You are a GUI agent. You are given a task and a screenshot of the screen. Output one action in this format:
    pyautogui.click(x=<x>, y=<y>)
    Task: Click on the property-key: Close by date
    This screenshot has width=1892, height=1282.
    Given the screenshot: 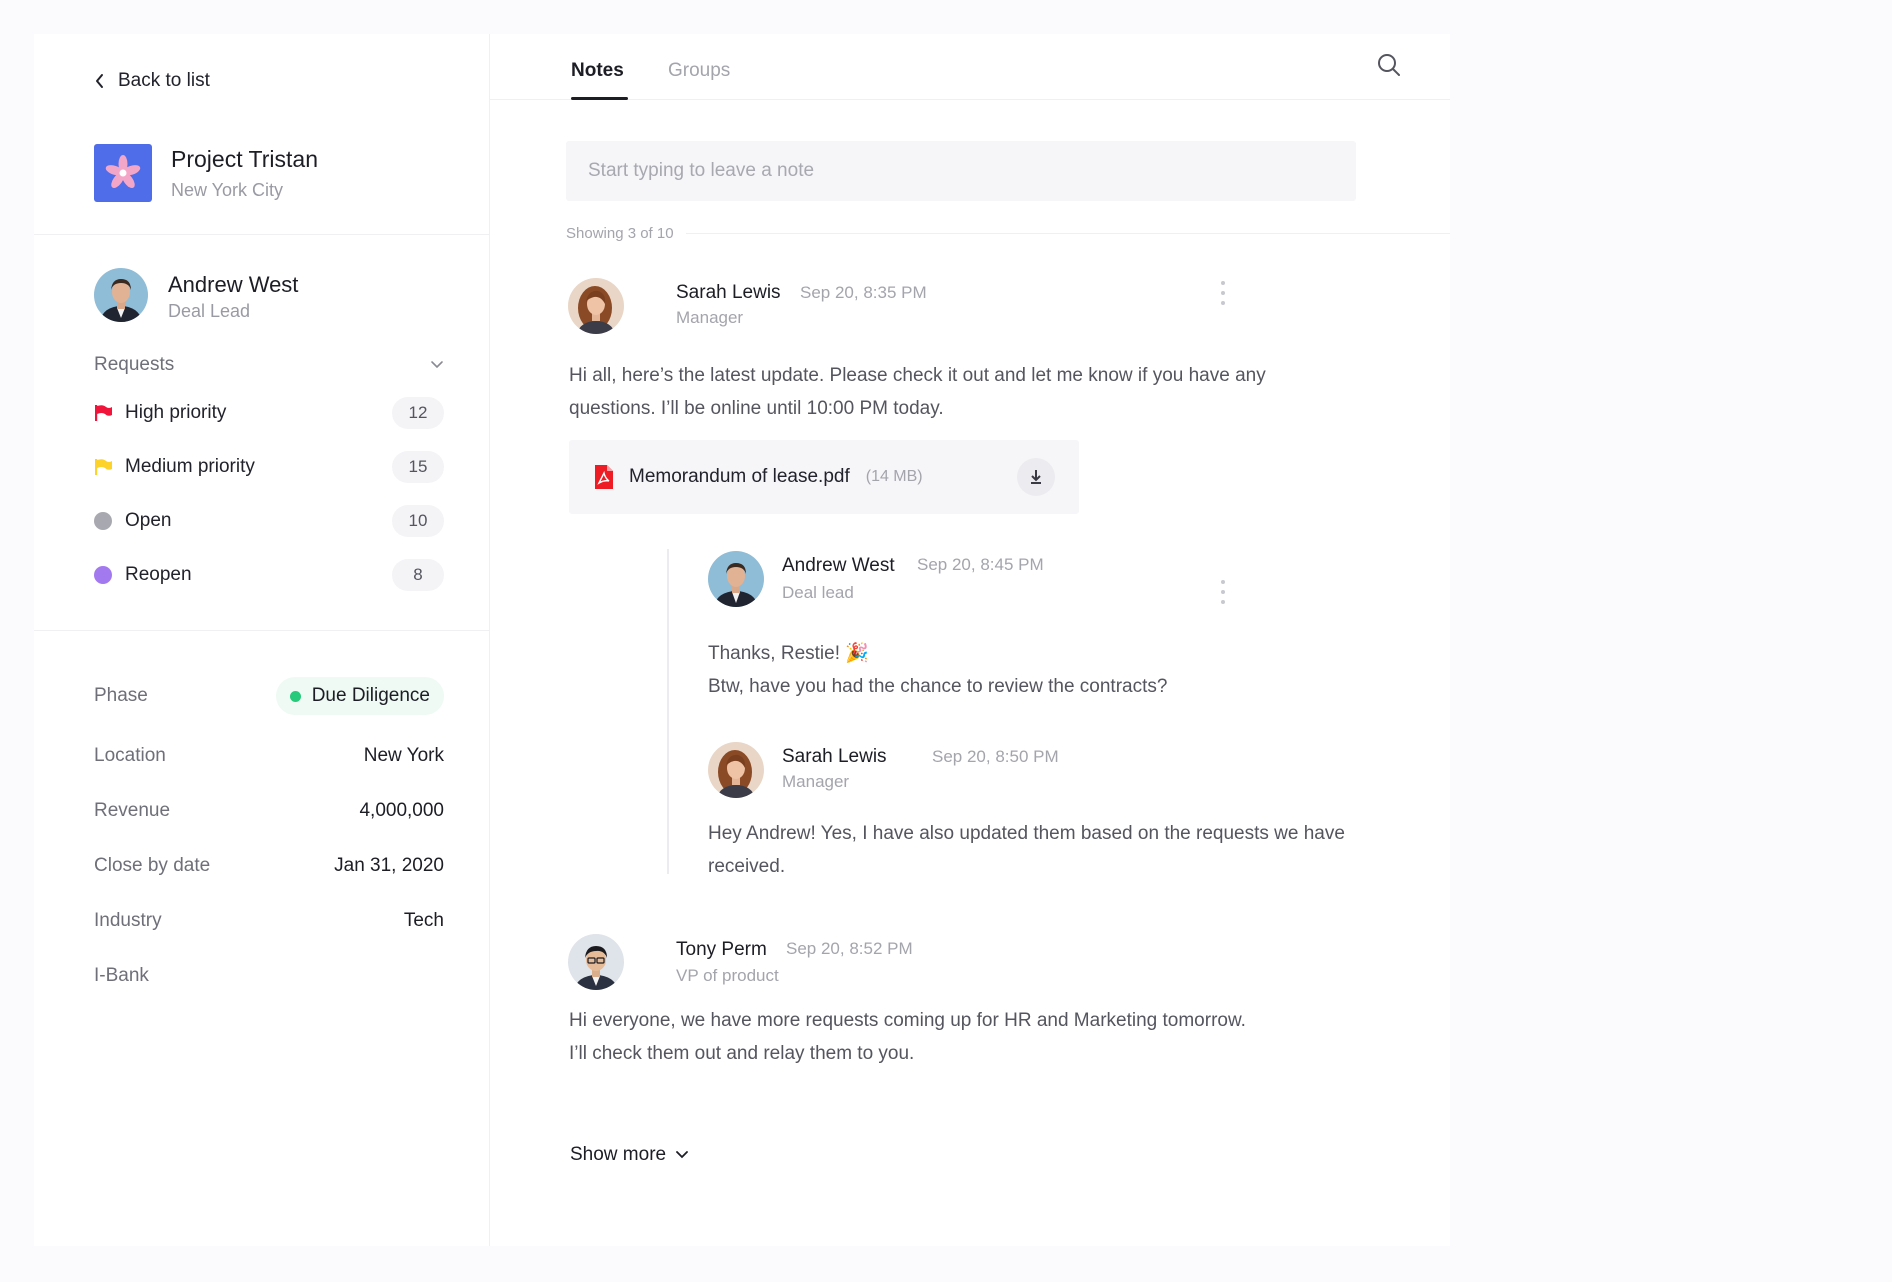 What is the action you would take?
    pyautogui.click(x=152, y=865)
    